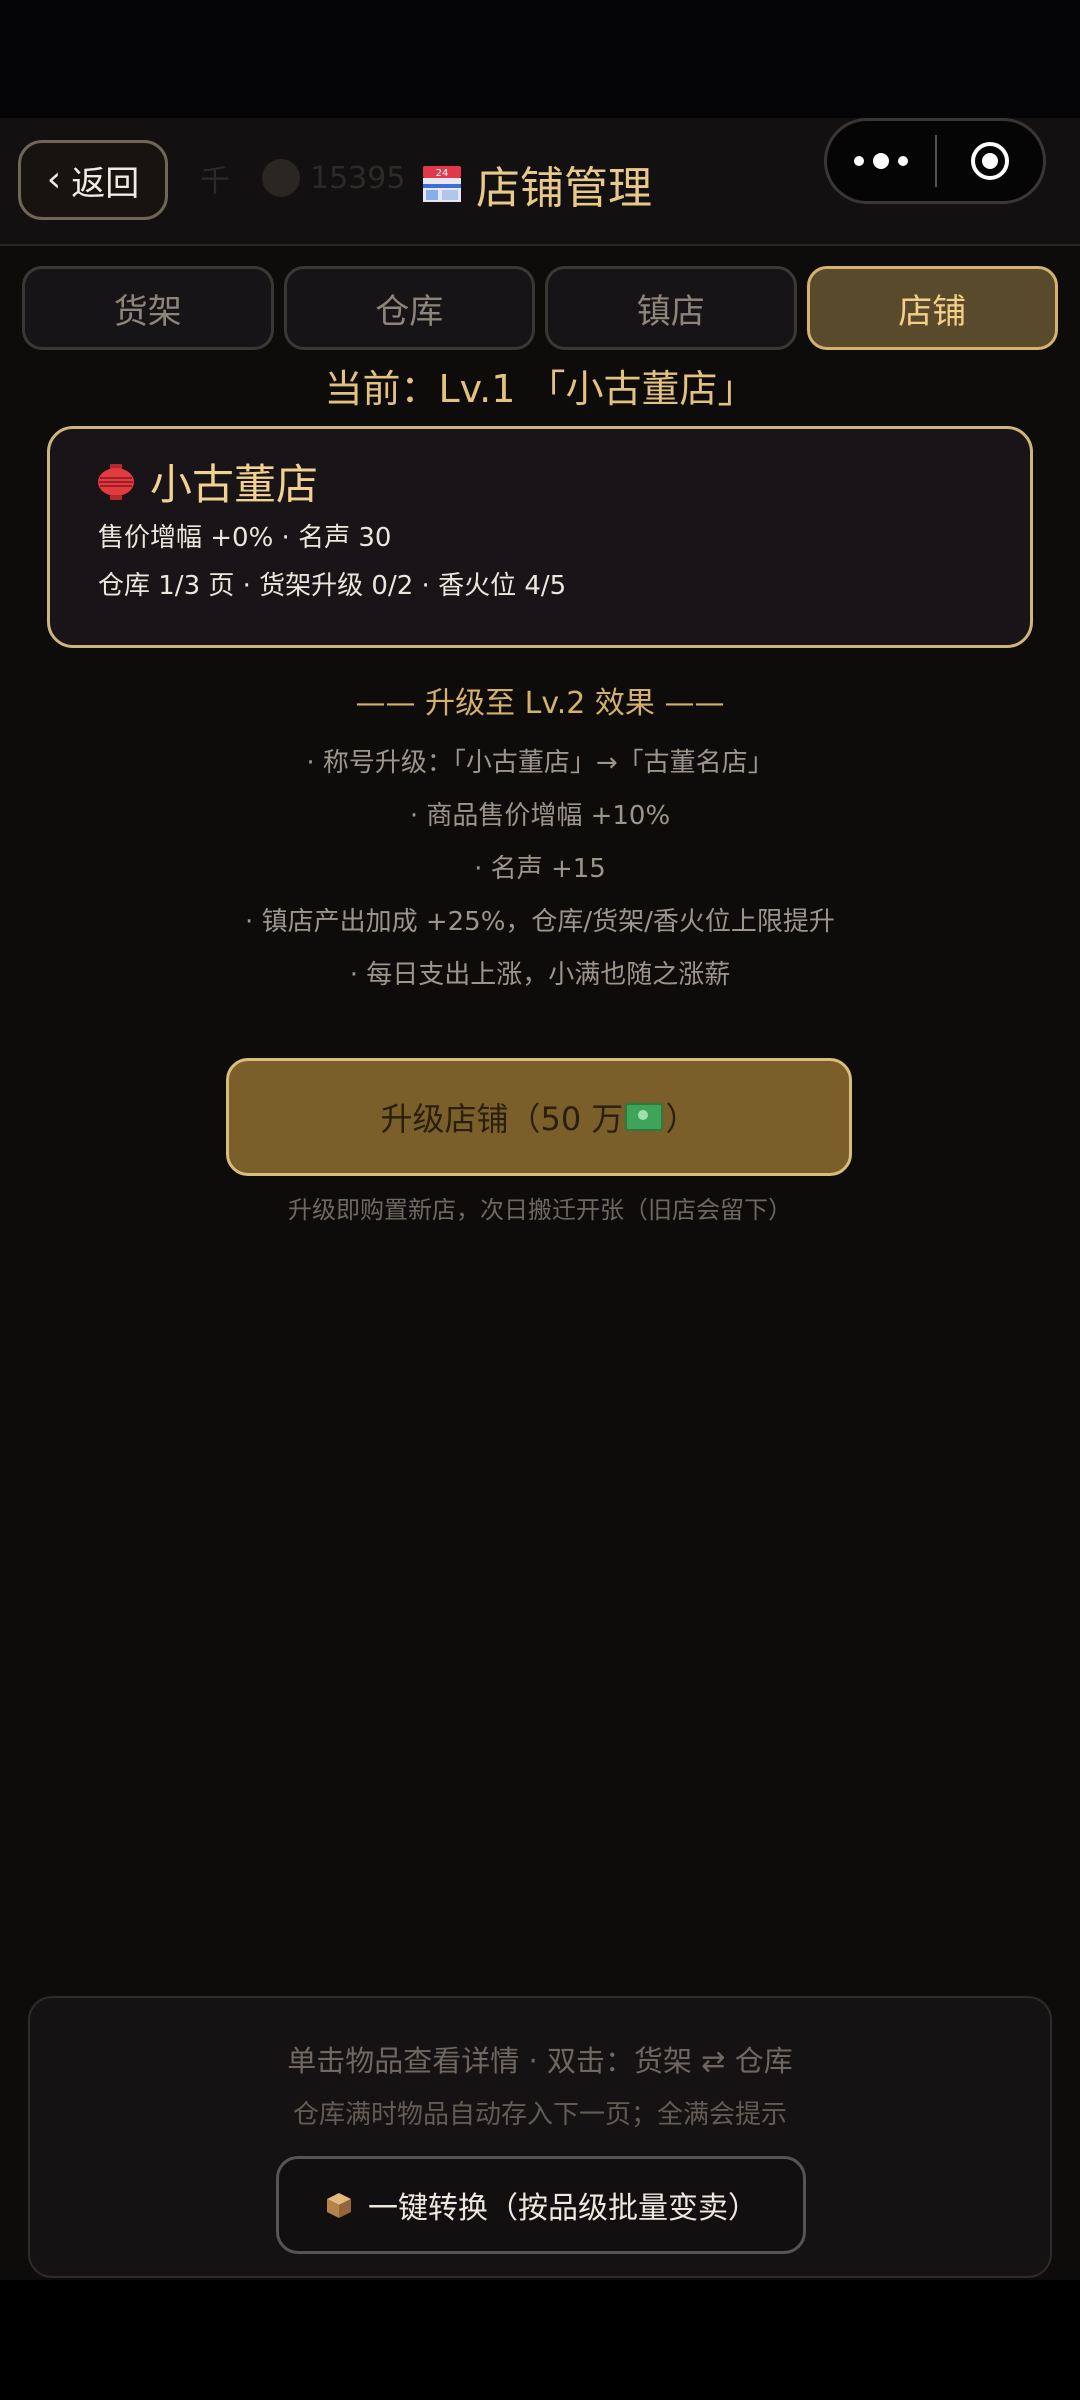  I want to click on back-button-label: 返回, so click(105, 183).